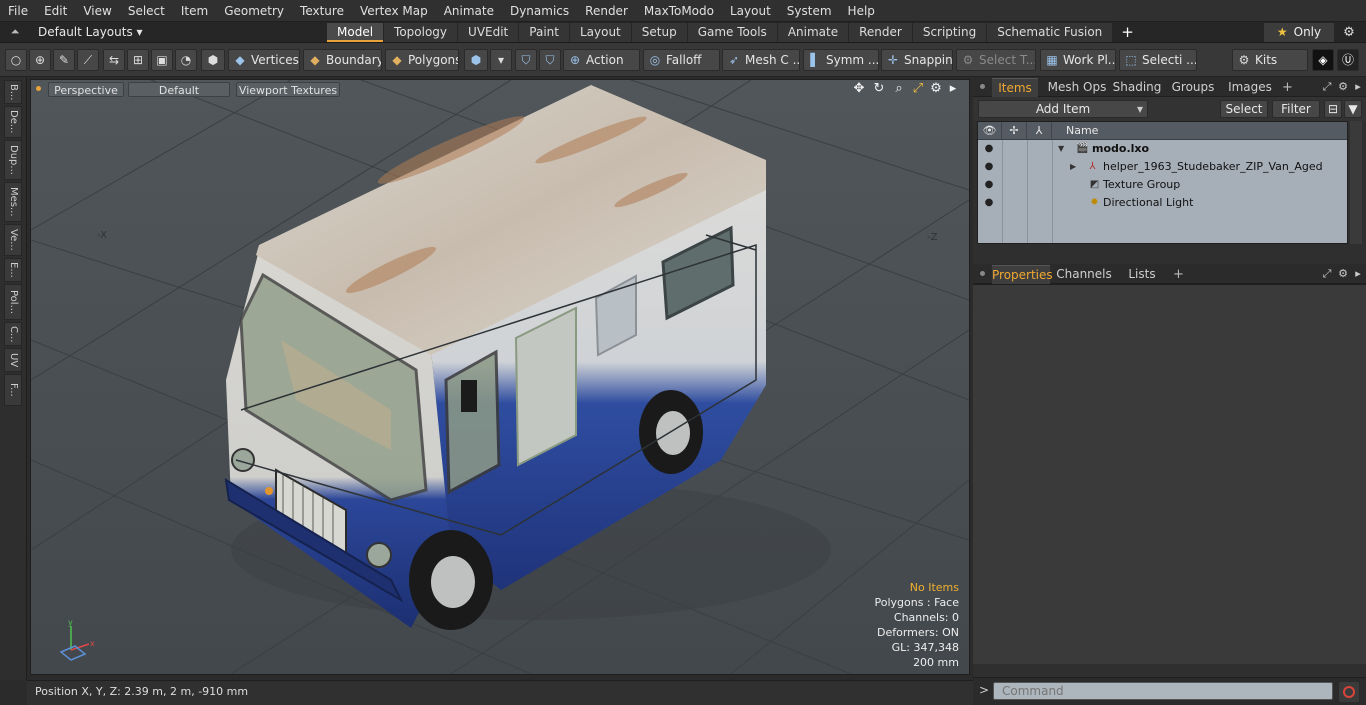 The image size is (1366, 705). I want to click on view-mode-selector: Perspective, so click(86, 89).